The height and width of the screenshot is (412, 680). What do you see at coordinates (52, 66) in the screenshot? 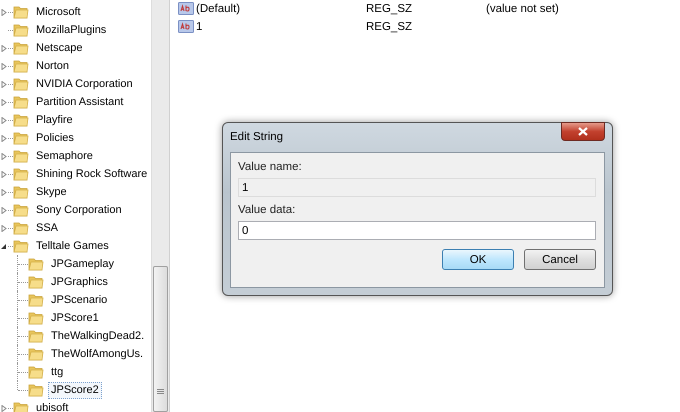
I see `tree-item: Norton` at bounding box center [52, 66].